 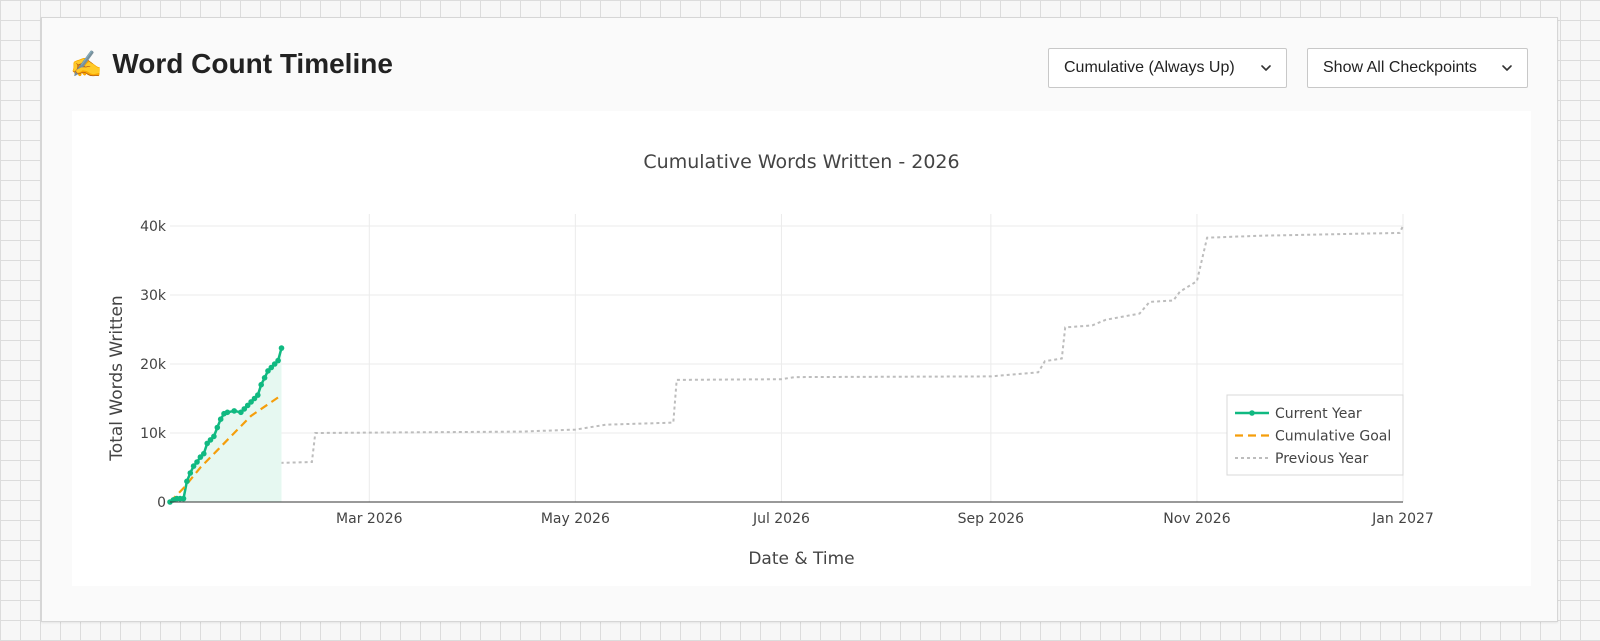 What do you see at coordinates (1252, 413) in the screenshot?
I see `legend-marker` at bounding box center [1252, 413].